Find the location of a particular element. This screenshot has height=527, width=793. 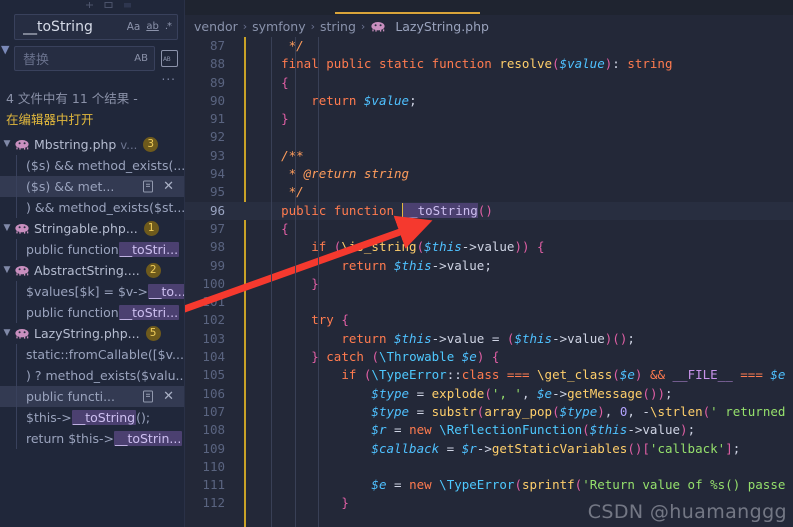

code-token: ->value is located at coordinates (654, 430).